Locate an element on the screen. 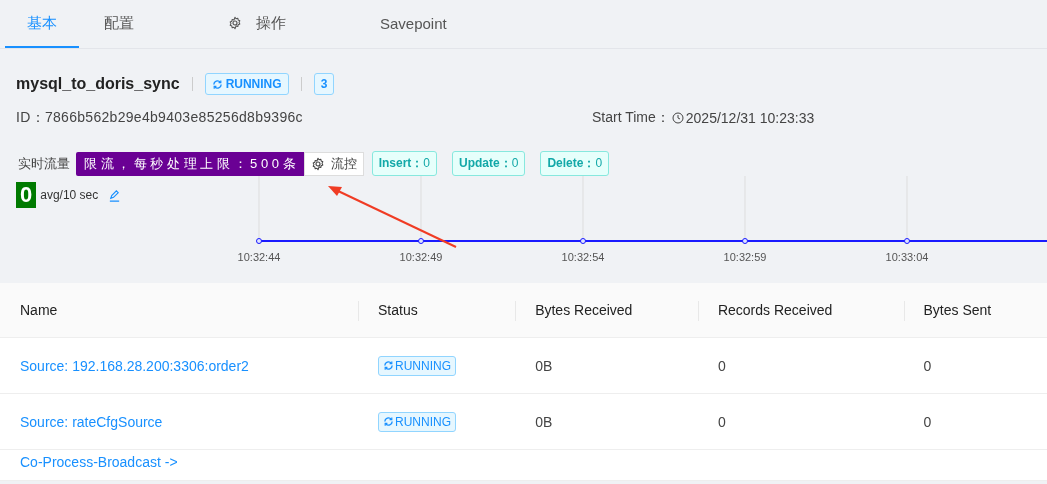 The width and height of the screenshot is (1047, 484). tab: 操作 is located at coordinates (257, 24).